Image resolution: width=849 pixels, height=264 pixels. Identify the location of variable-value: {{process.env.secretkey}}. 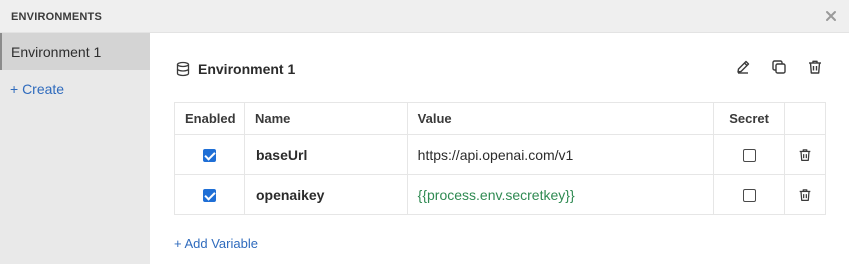
(560, 194).